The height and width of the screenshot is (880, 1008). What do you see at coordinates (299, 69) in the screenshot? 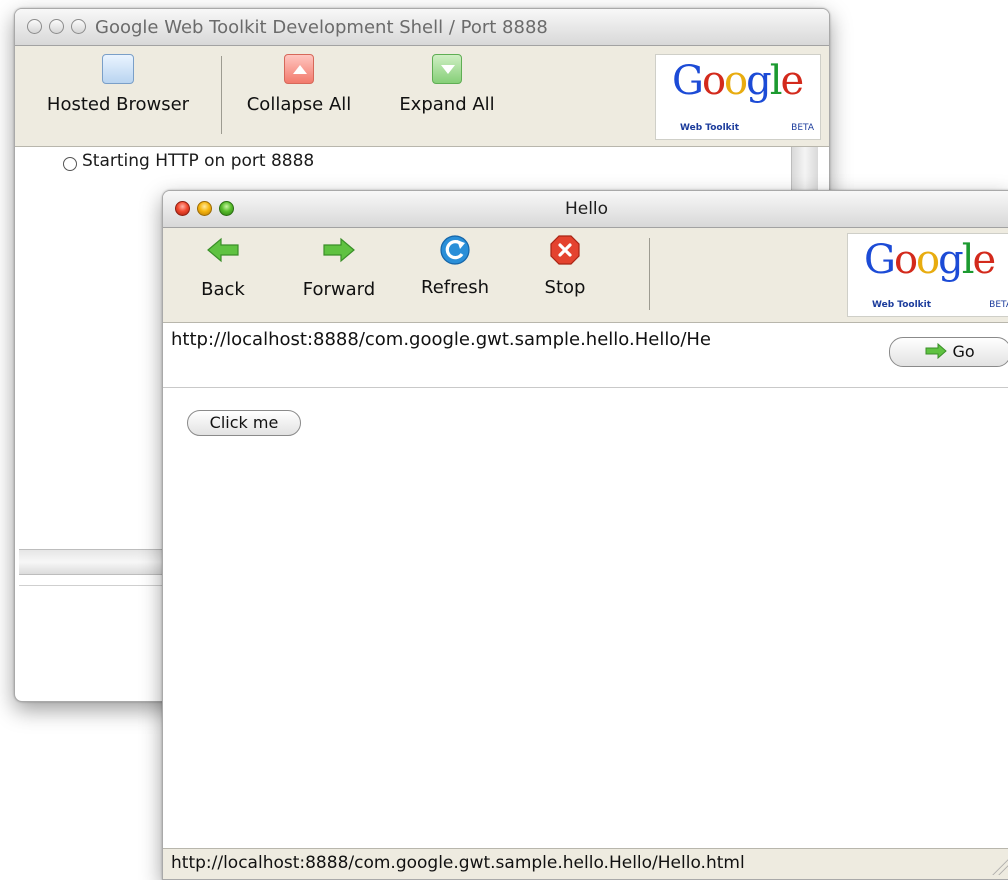
I see `collapse-icon` at bounding box center [299, 69].